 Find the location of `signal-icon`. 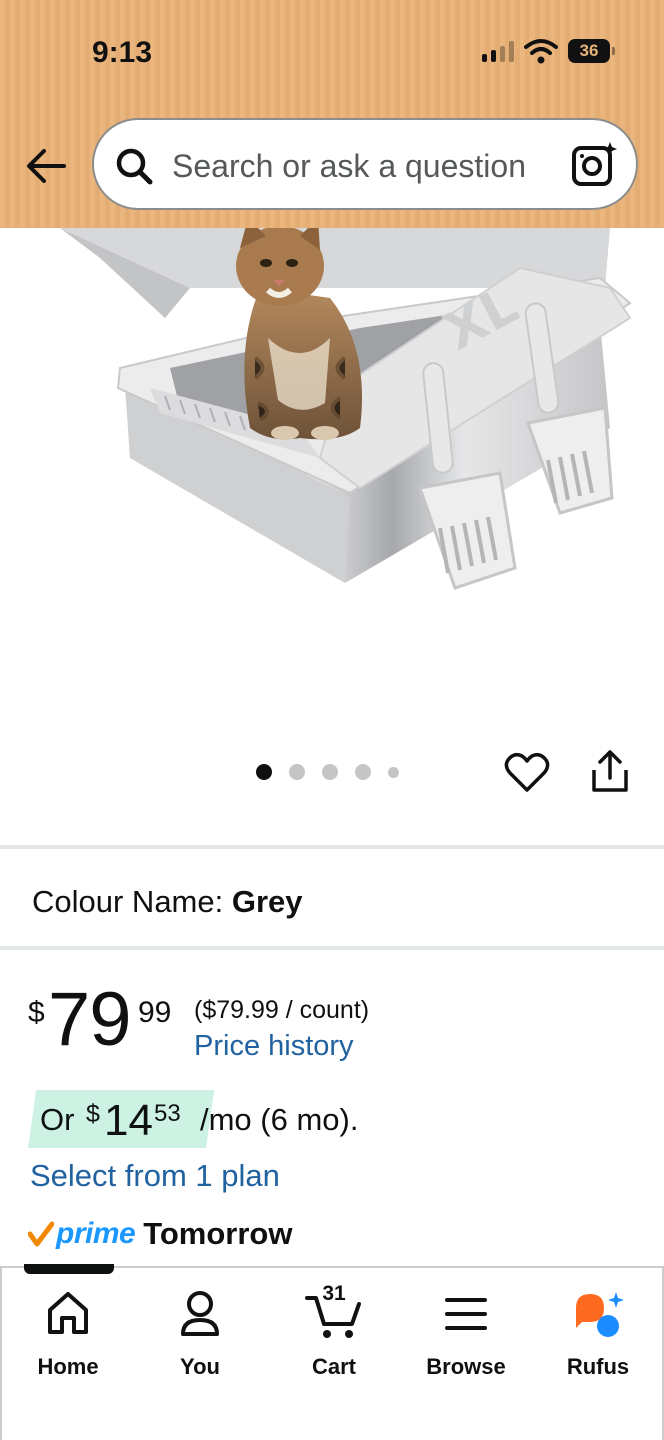

signal-icon is located at coordinates (498, 51).